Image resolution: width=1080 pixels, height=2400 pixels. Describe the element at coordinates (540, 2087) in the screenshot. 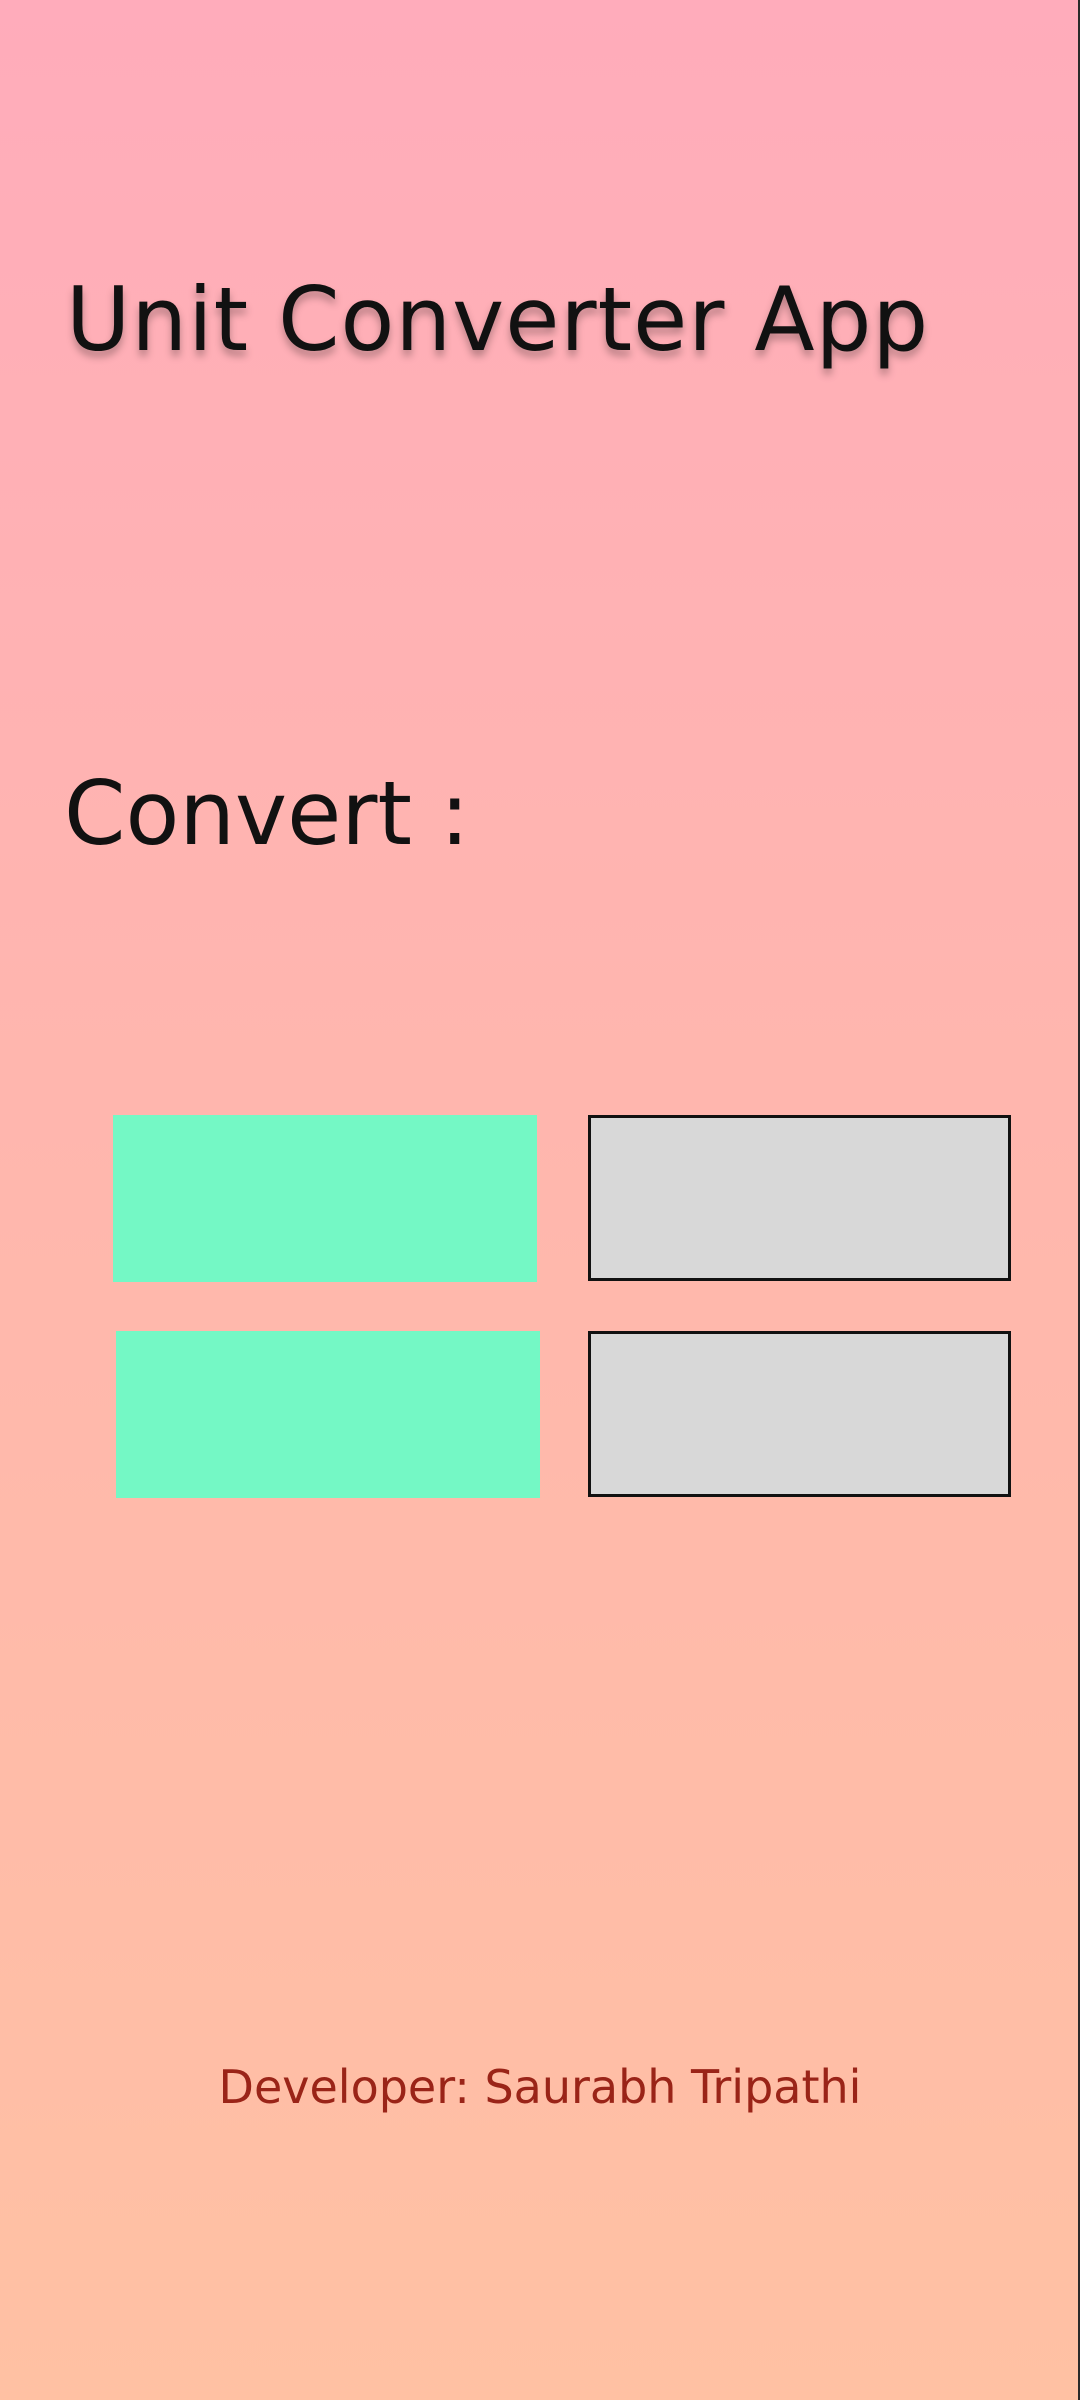

I see `developer-credit: Developer: Saurabh Tripathi` at that location.